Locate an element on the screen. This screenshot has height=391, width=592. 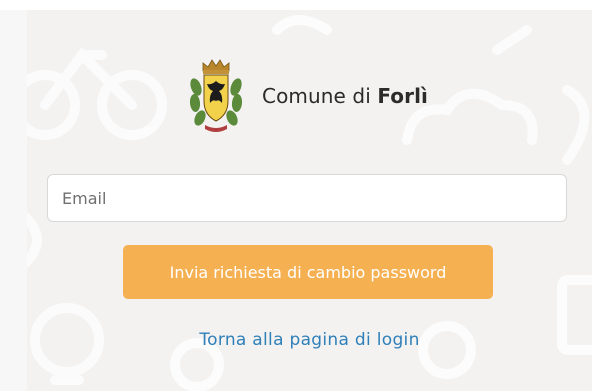
email-field is located at coordinates (307, 198).